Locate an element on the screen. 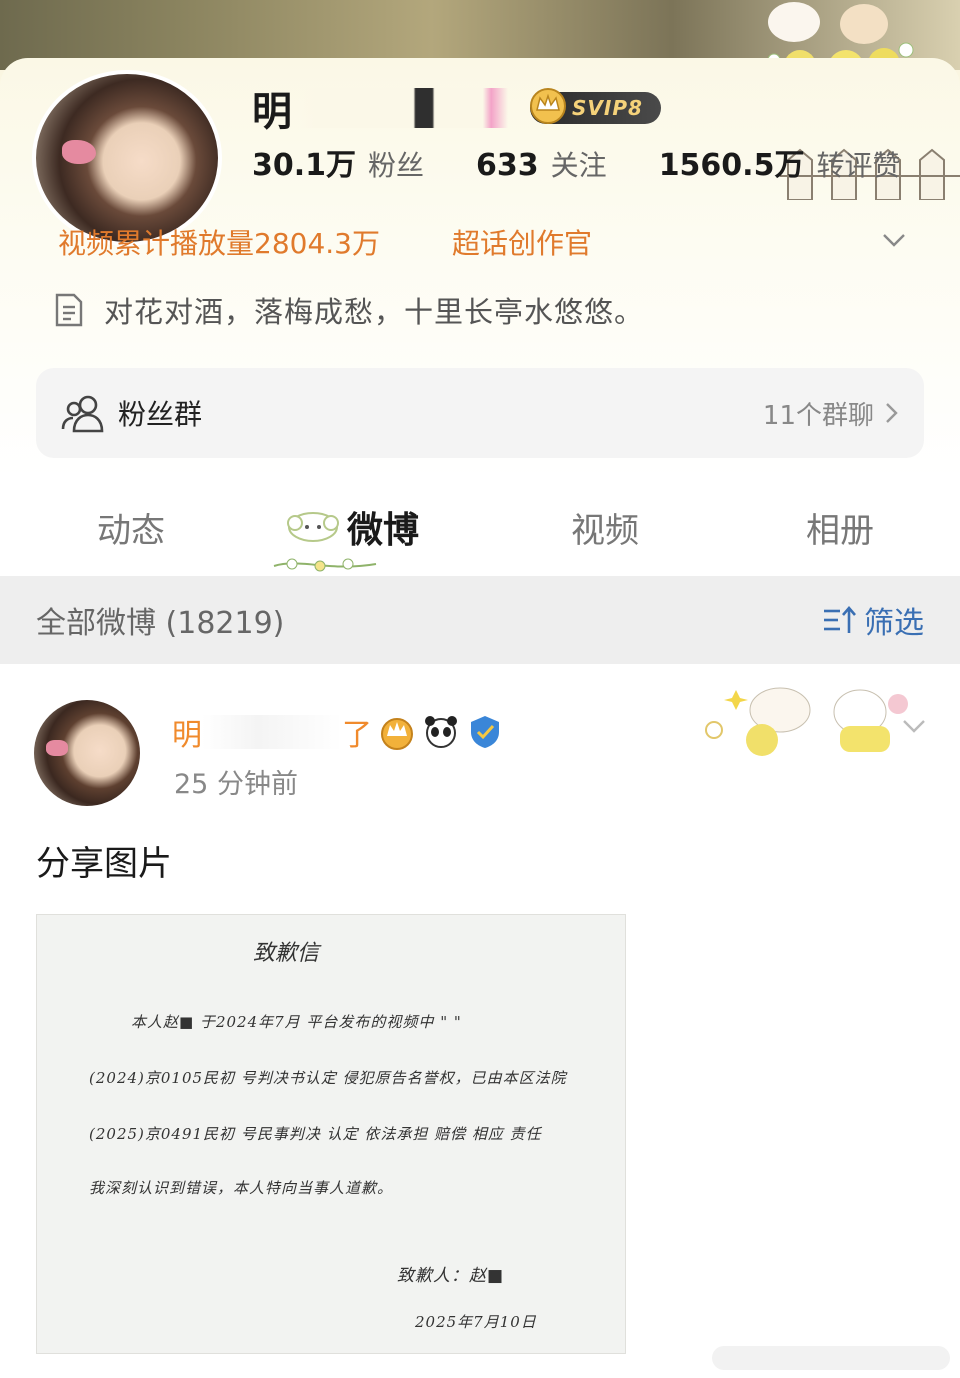 The width and height of the screenshot is (960, 1378). chevron-right-icon is located at coordinates (892, 413).